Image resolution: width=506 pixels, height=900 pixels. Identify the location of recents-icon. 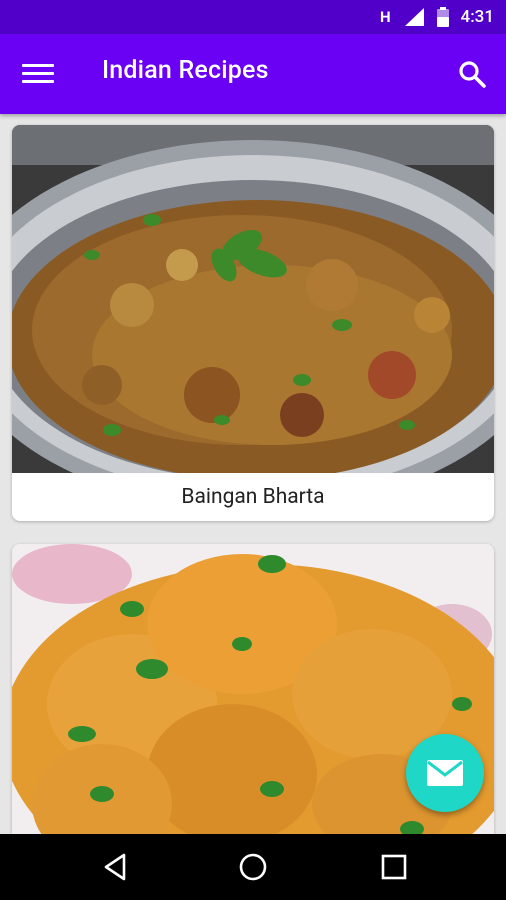
(394, 867).